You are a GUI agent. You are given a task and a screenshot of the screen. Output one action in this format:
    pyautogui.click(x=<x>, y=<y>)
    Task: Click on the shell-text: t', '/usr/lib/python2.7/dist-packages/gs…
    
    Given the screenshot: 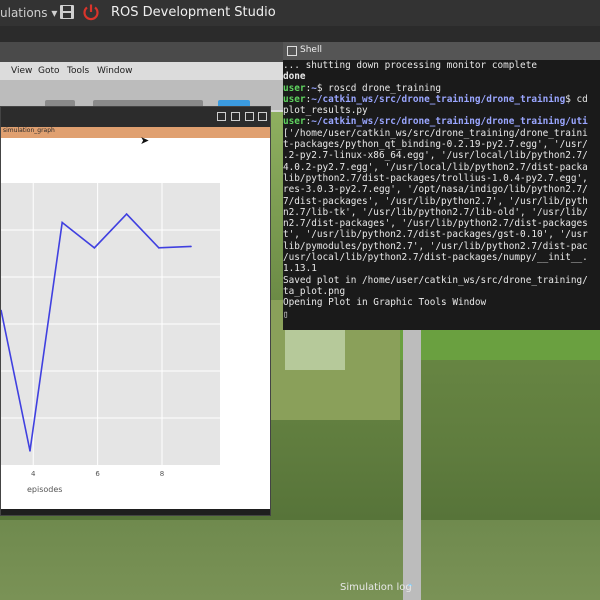 What is the action you would take?
    pyautogui.click(x=435, y=235)
    